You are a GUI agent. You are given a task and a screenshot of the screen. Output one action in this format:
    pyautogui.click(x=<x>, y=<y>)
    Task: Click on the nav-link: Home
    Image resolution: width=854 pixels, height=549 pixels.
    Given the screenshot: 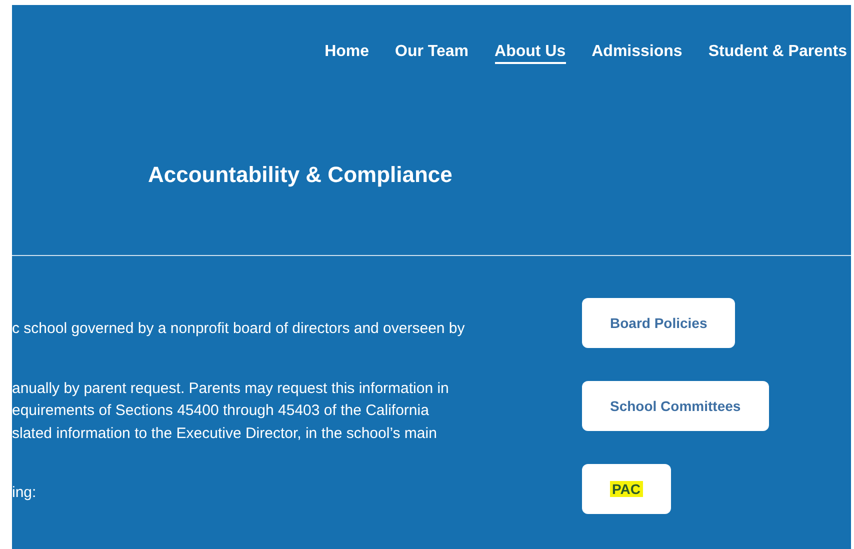 What is the action you would take?
    pyautogui.click(x=347, y=52)
    